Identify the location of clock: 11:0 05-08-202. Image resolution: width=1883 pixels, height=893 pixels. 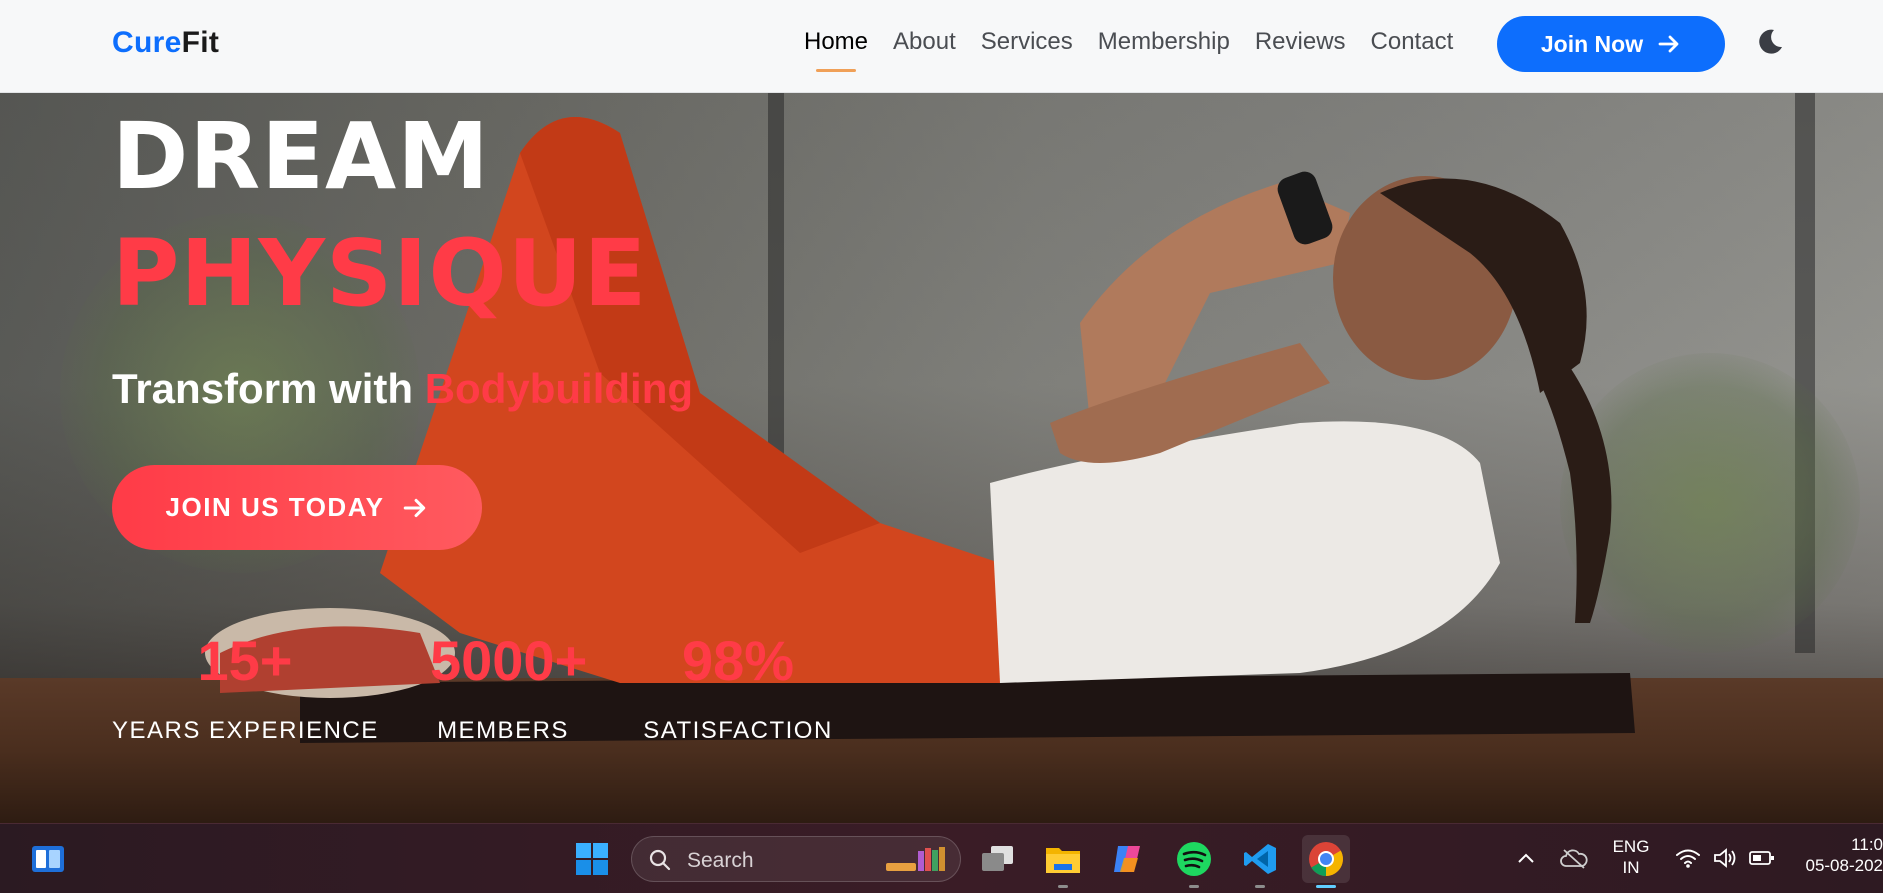
(1839, 855).